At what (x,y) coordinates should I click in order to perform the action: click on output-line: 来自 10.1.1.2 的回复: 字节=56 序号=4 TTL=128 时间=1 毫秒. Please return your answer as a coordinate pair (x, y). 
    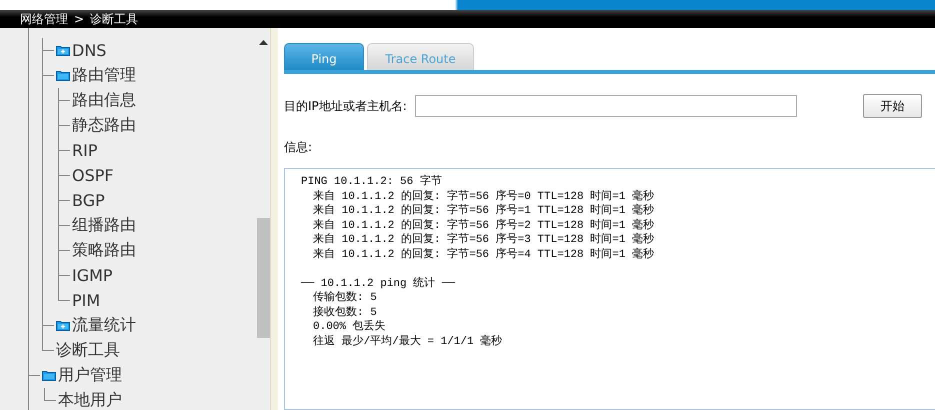
    Looking at the image, I should click on (484, 255).